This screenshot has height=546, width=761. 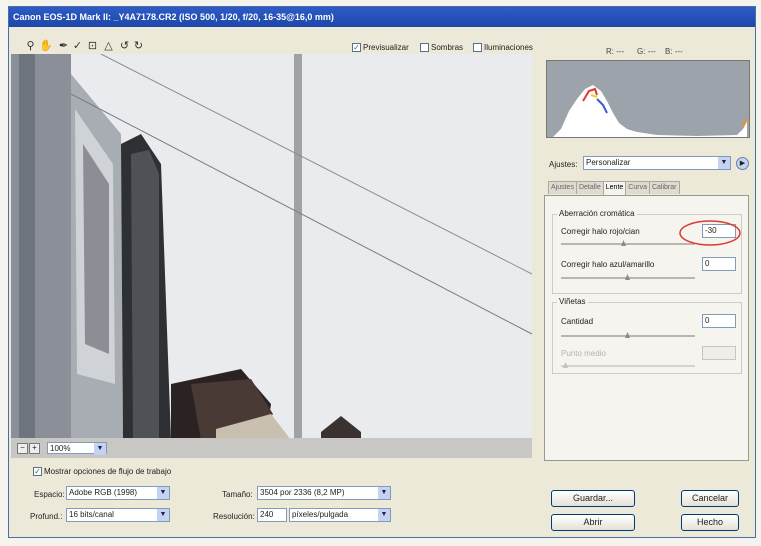 What do you see at coordinates (562, 187) in the screenshot?
I see `tab-ajustes: Ajustes` at bounding box center [562, 187].